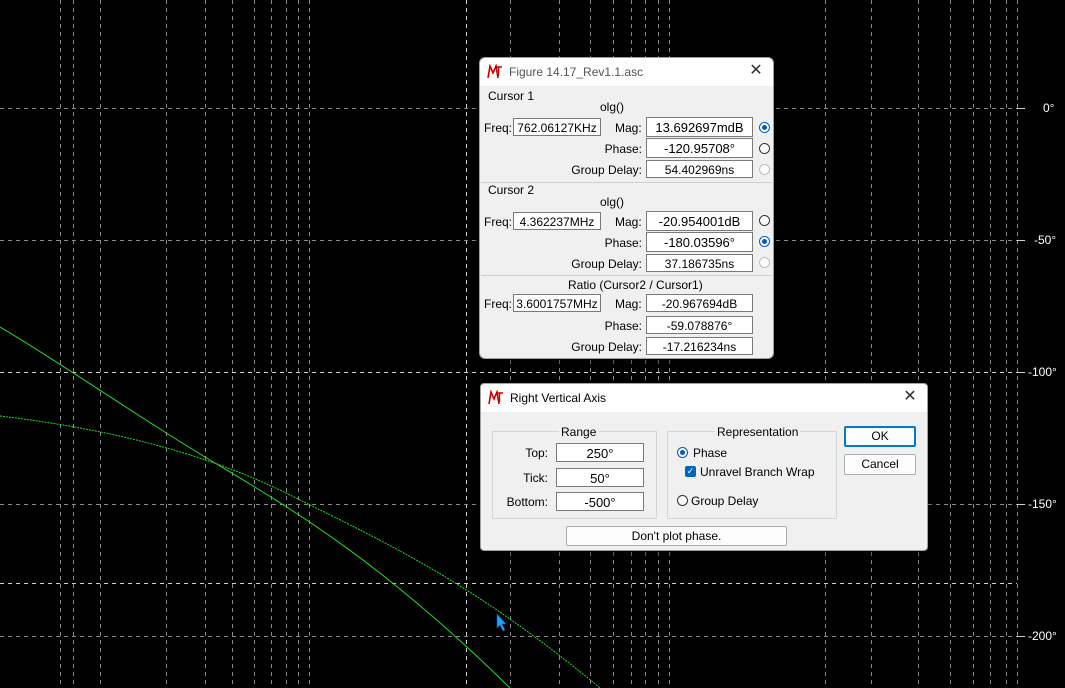 The width and height of the screenshot is (1065, 688). Describe the element at coordinates (699, 148) in the screenshot. I see `cursor1-phase-field: -120.95708°` at that location.